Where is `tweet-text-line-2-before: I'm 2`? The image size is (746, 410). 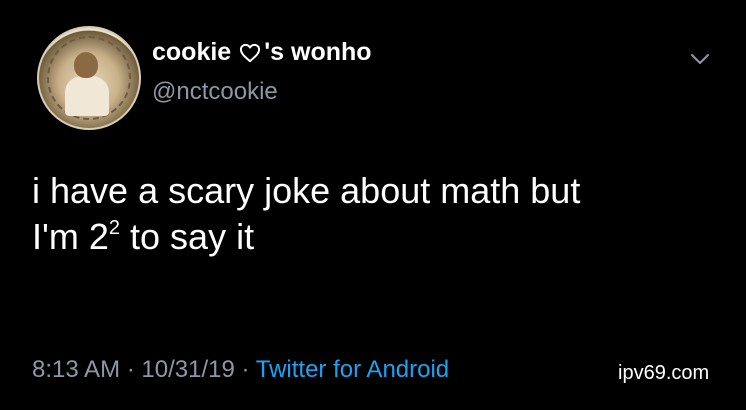
tweet-text-line-2-before: I'm 2 is located at coordinates (70, 236).